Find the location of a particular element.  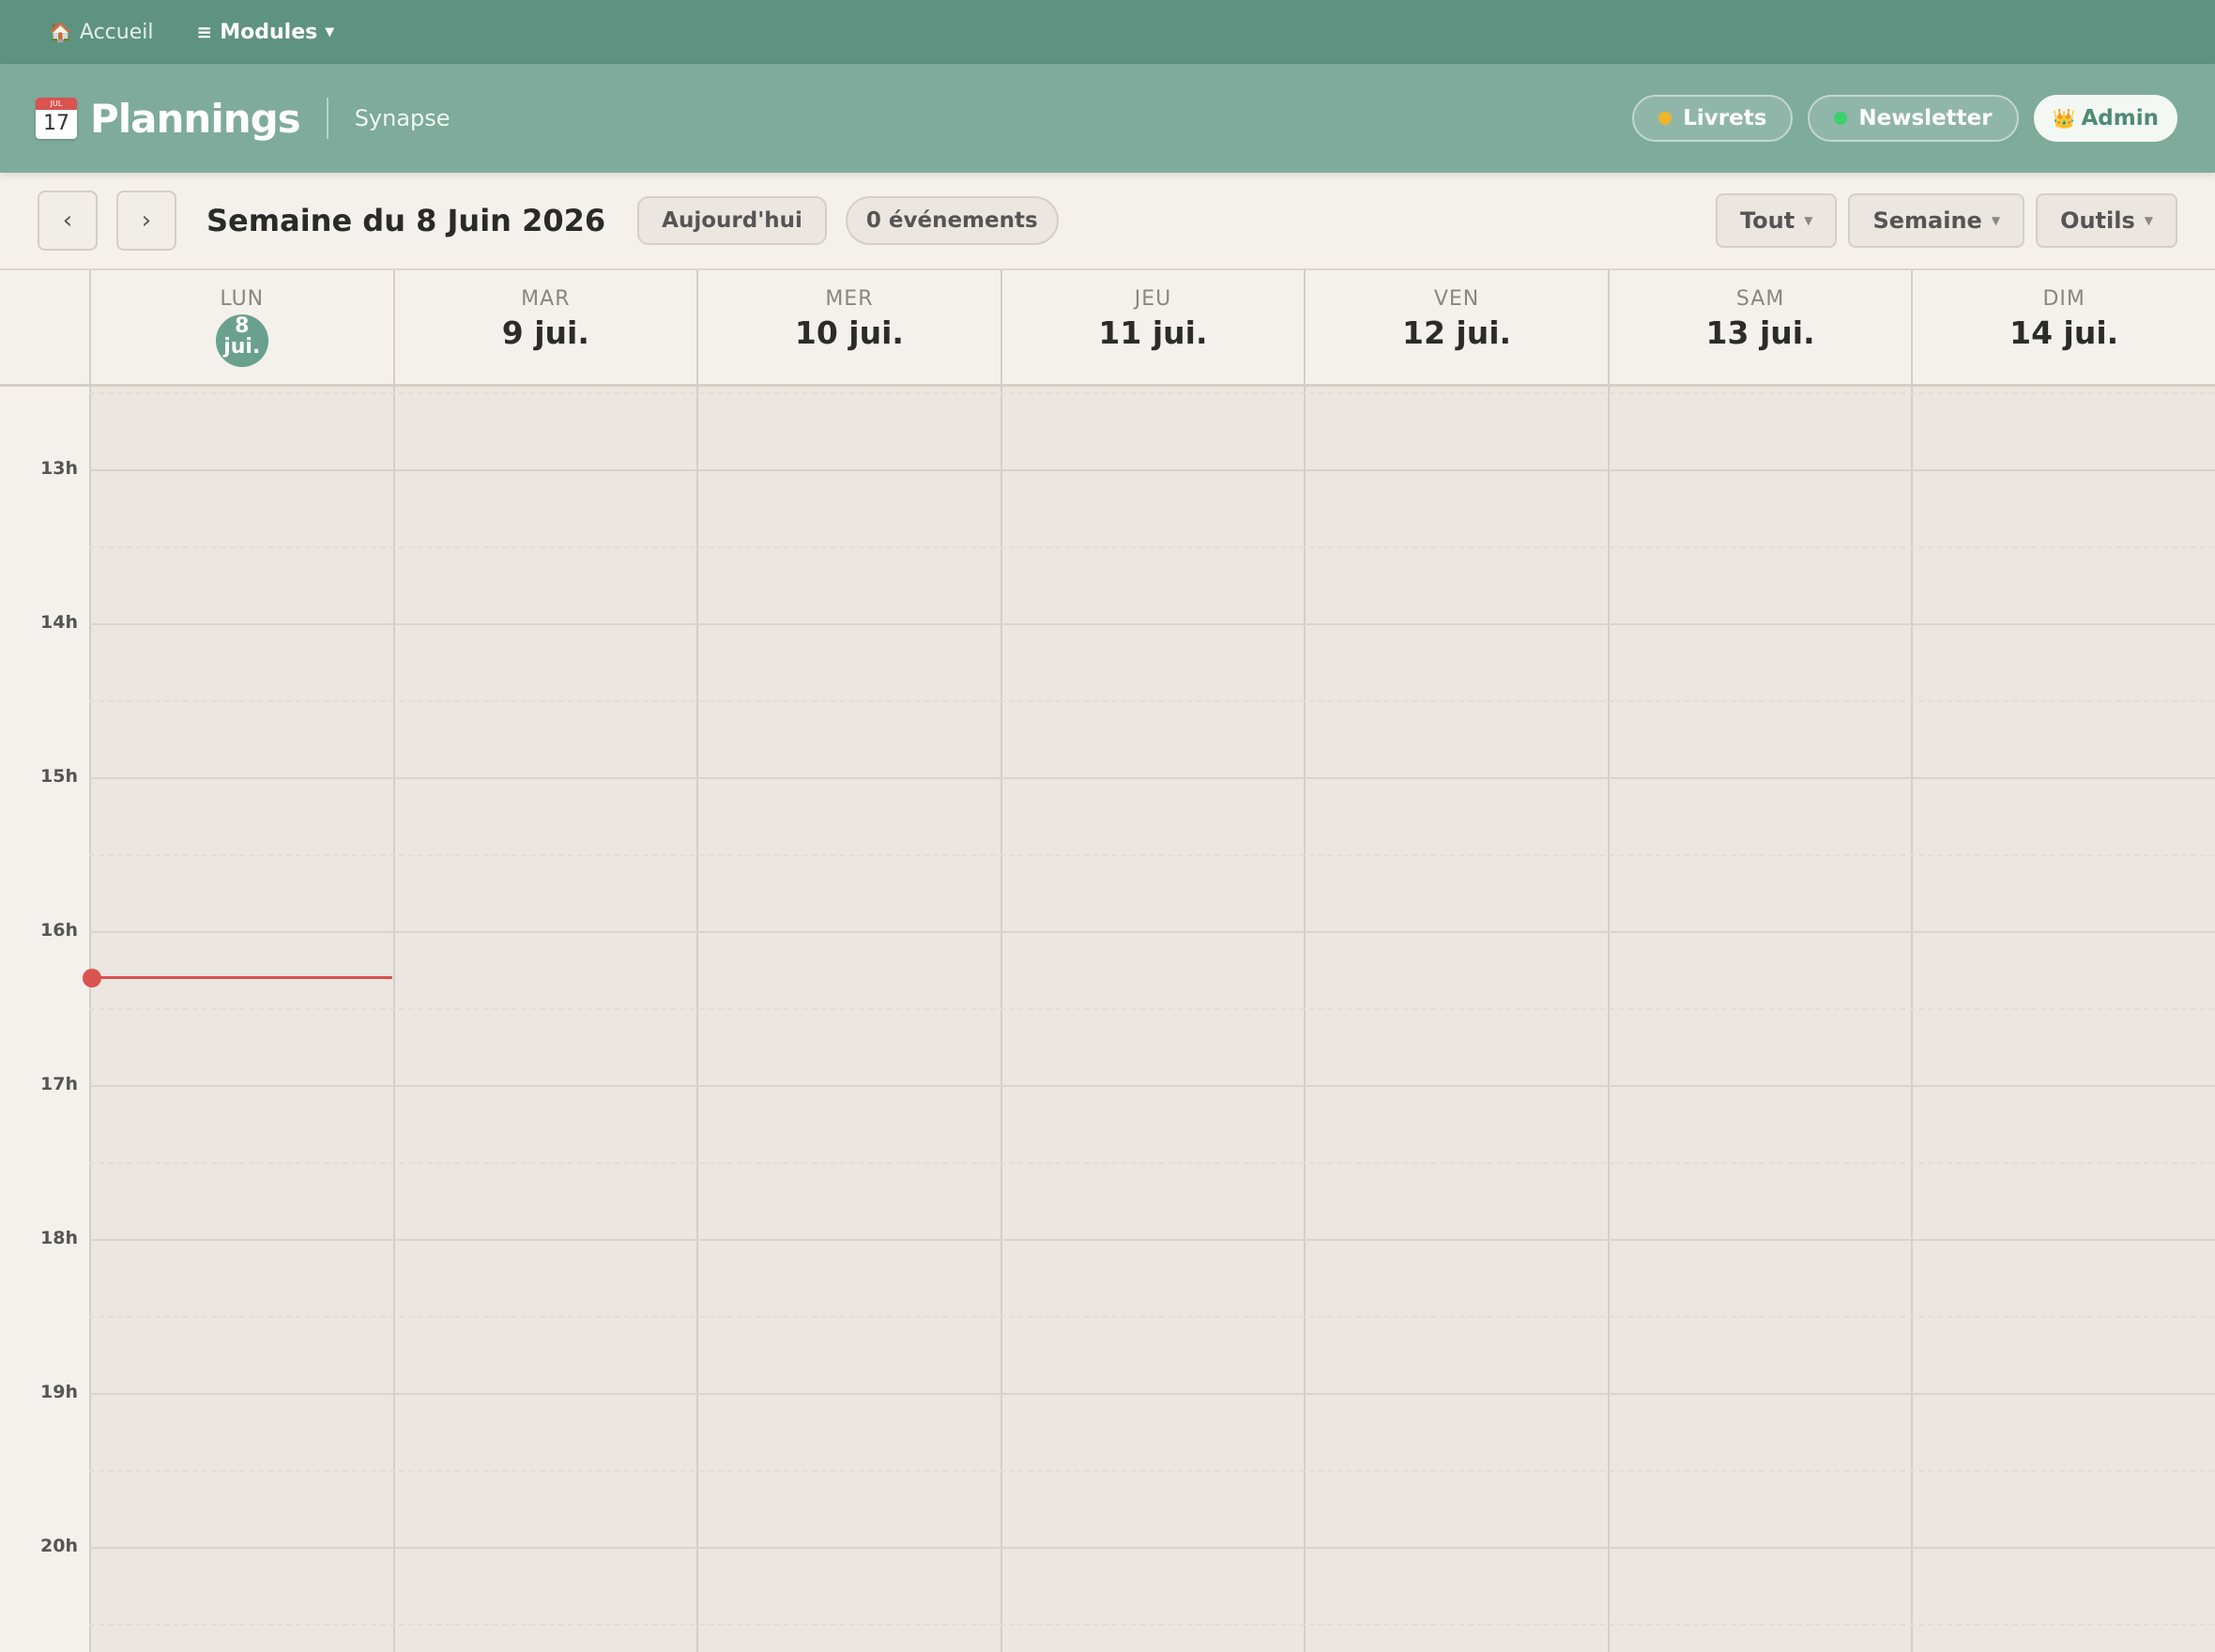

menu-icon: ≡ is located at coordinates (204, 32).